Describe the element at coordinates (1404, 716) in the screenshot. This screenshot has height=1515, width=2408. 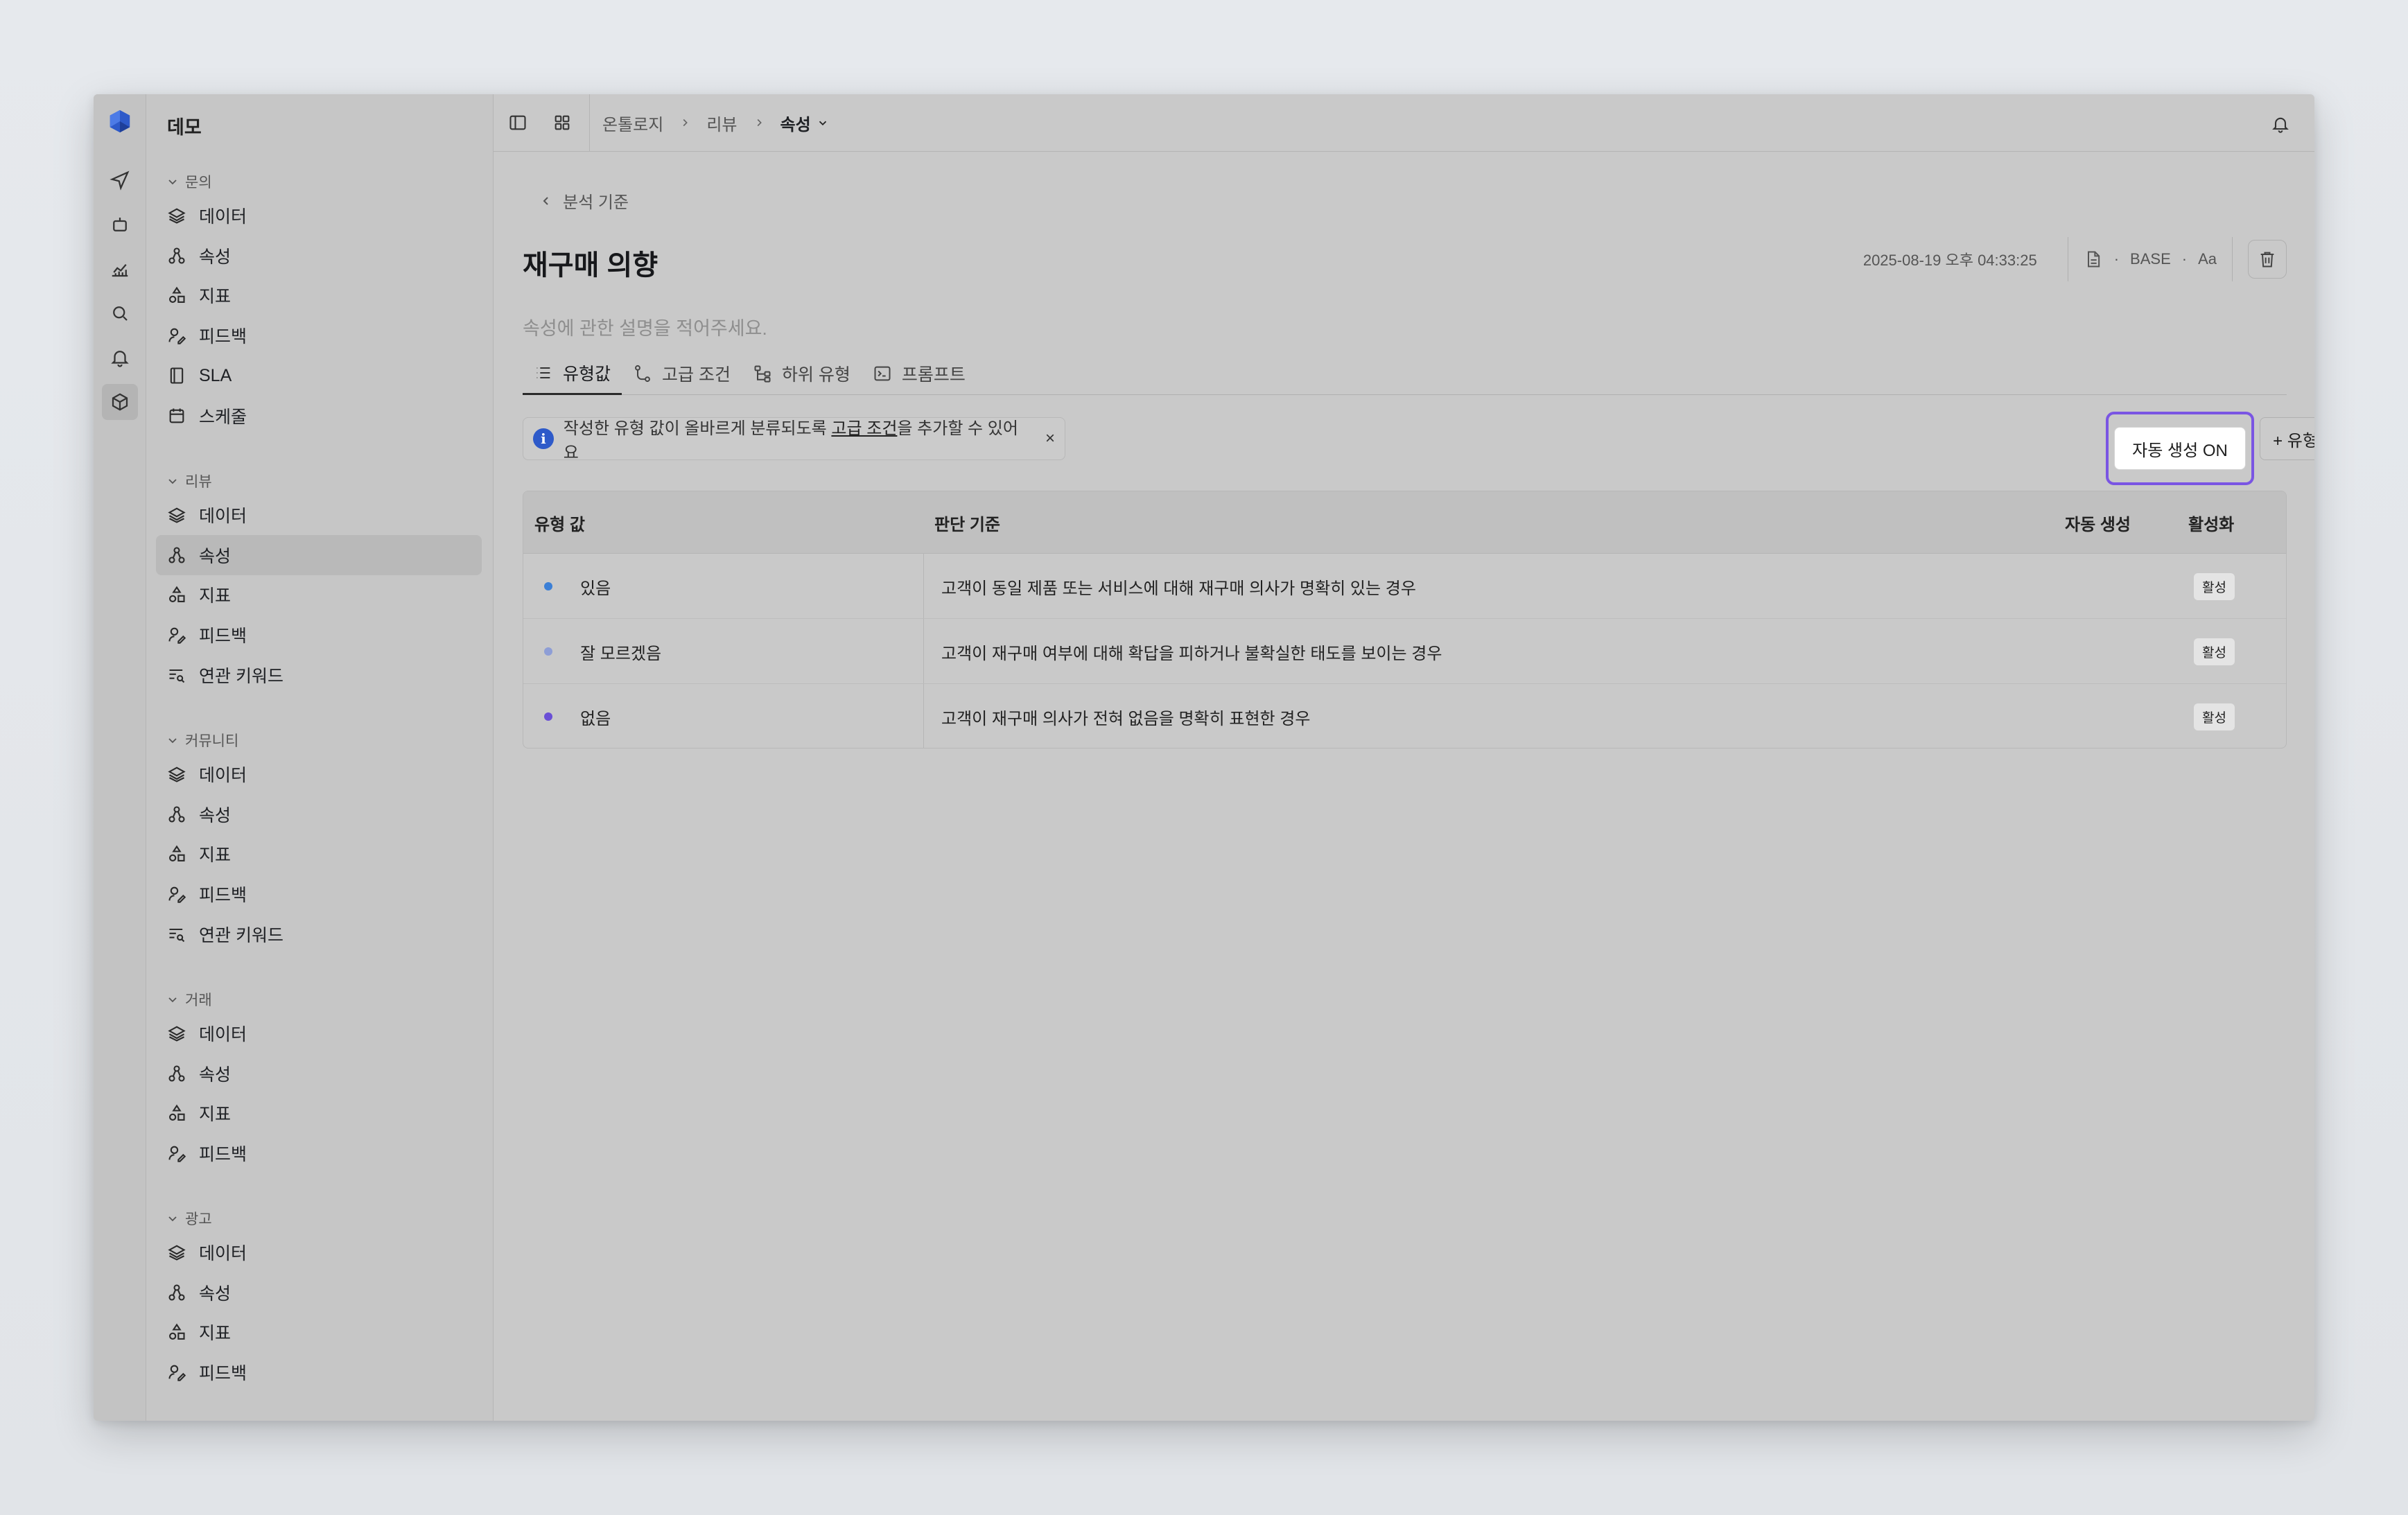
I see `table-row: 없음 고객이 재구매 의사가 전혀 없음을 명확히 표현한 경우 활성 ⋮` at that location.